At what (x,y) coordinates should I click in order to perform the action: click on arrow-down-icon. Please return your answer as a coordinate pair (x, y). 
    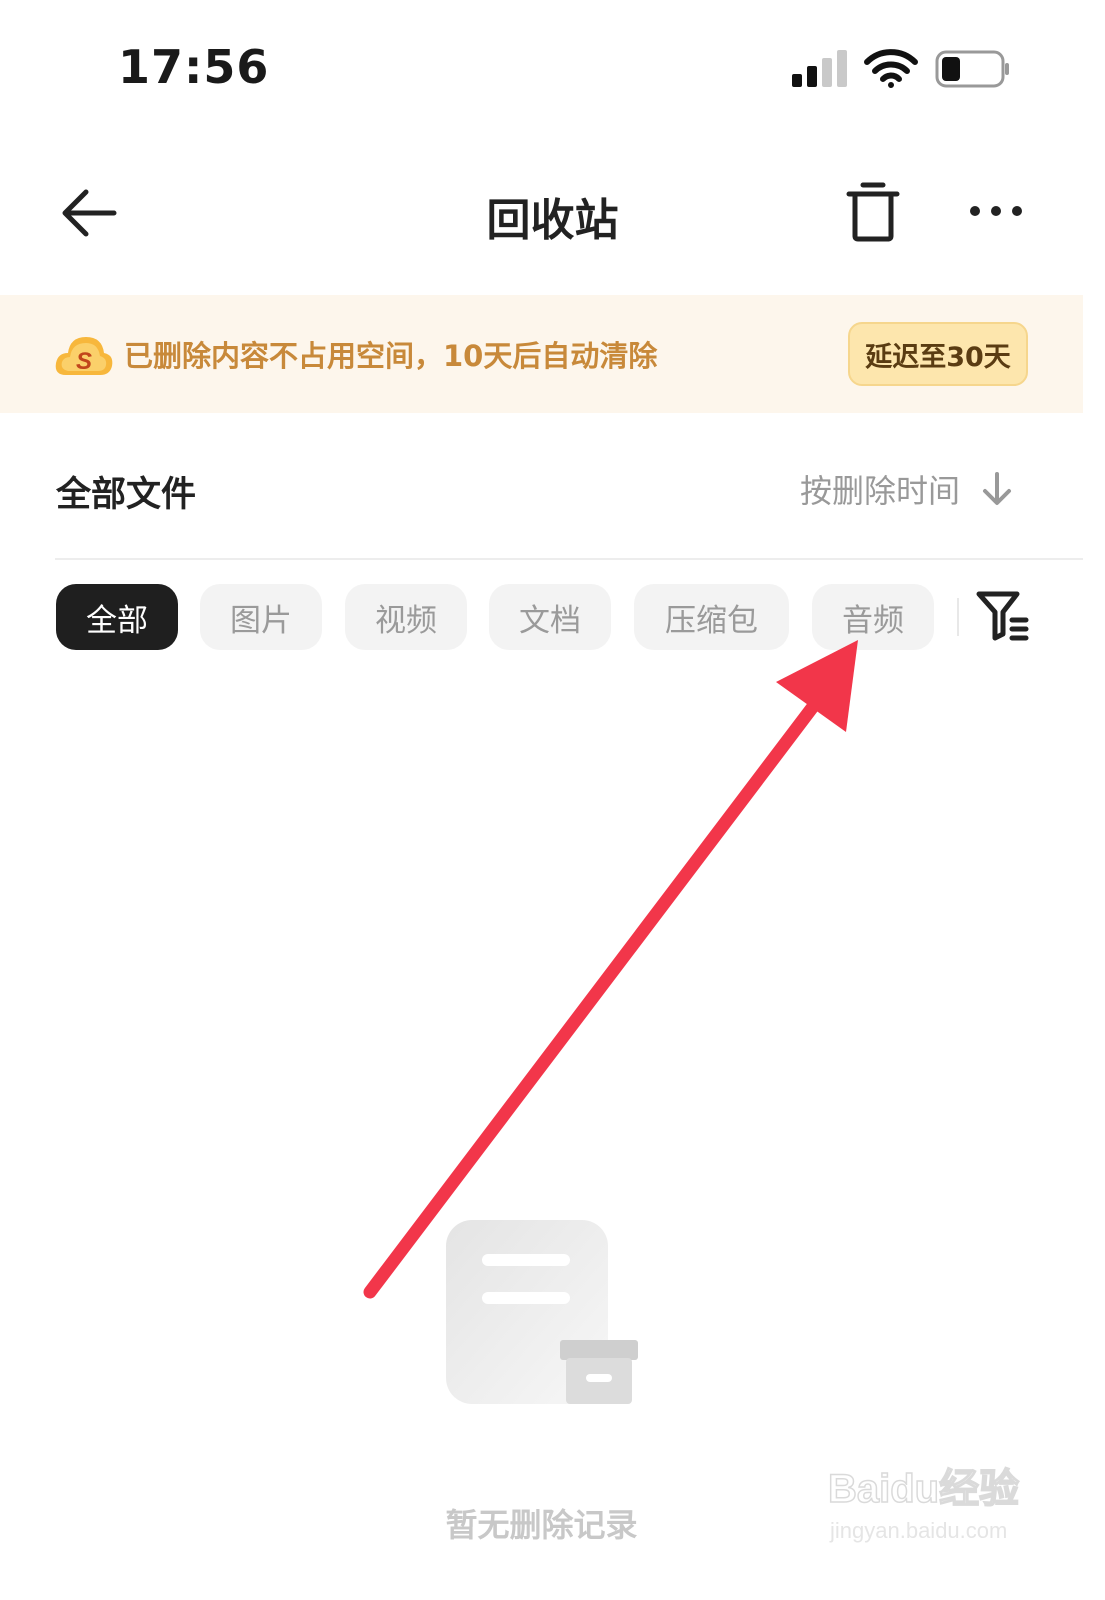
    Looking at the image, I should click on (997, 488).